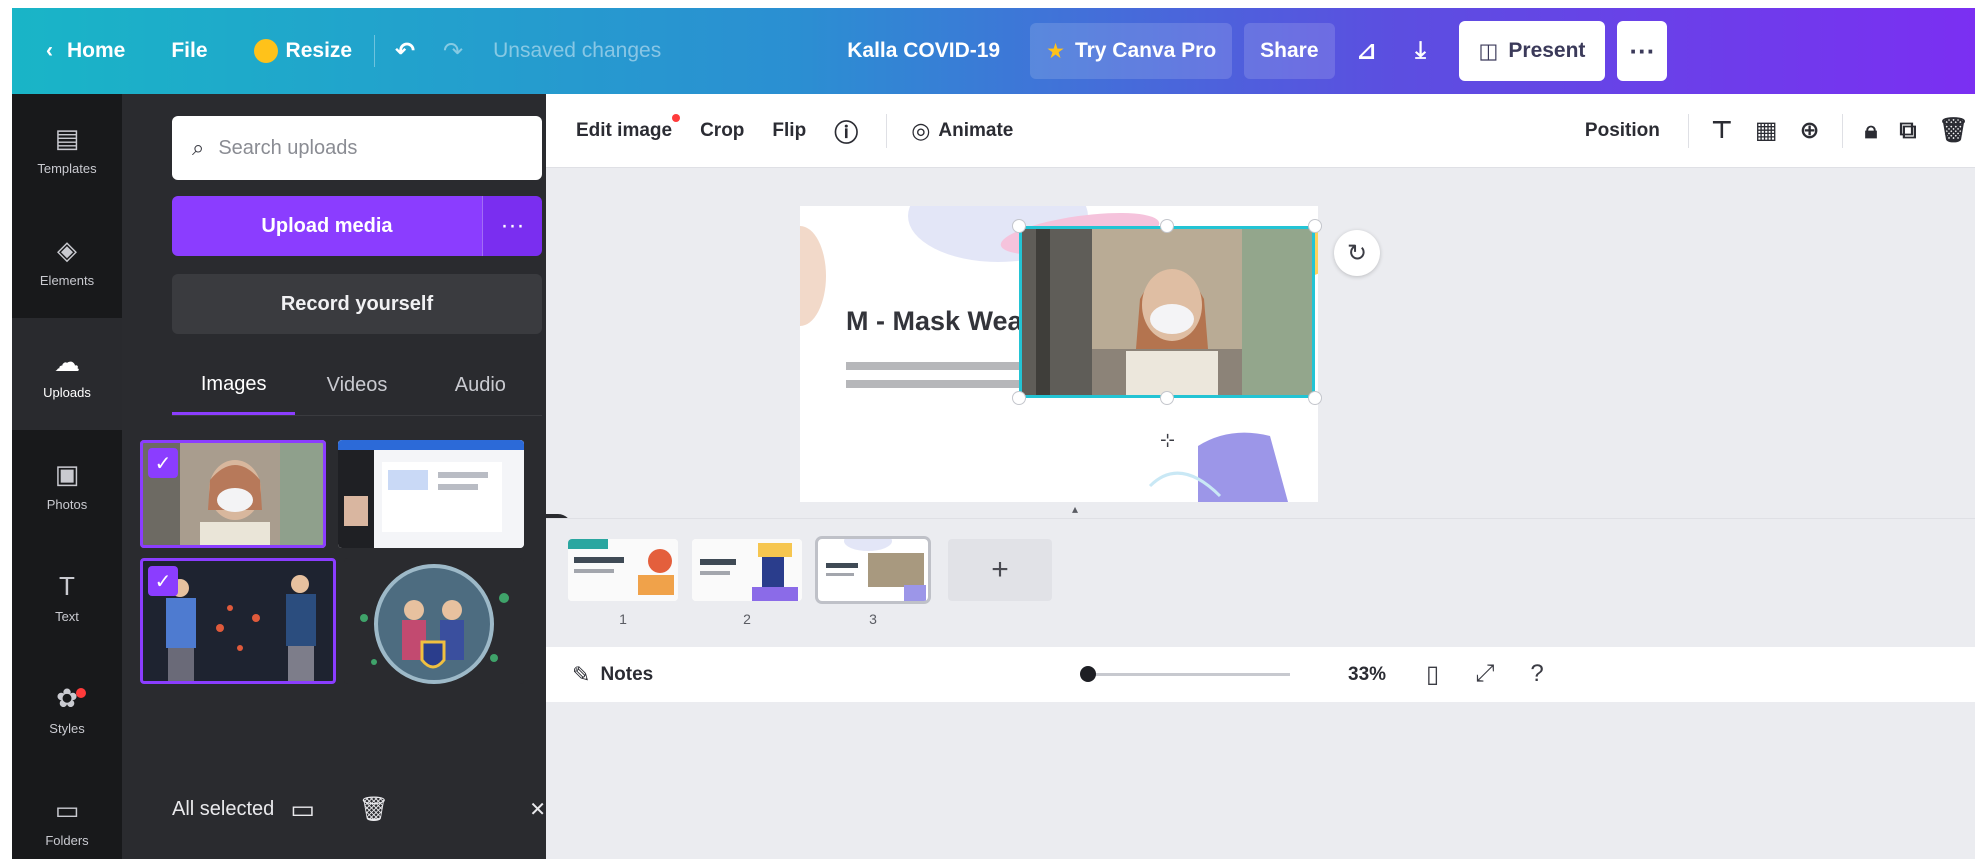 This screenshot has height=859, width=1975. Describe the element at coordinates (67, 697) in the screenshot. I see `styles-icon: ✿` at that location.